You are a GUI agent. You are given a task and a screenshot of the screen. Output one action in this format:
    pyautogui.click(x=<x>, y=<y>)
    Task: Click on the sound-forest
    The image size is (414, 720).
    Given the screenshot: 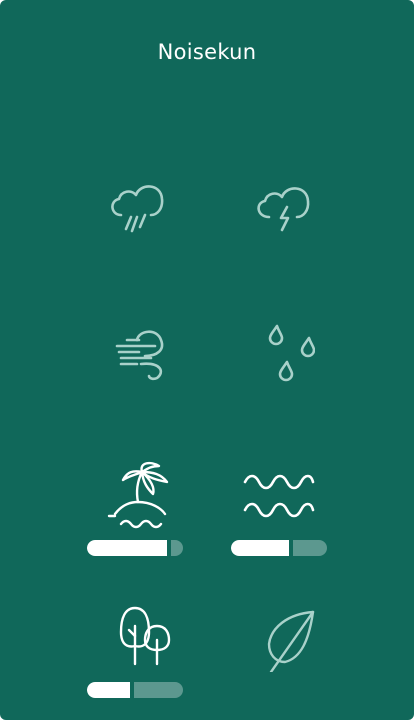 What is the action you would take?
    pyautogui.click(x=135, y=649)
    